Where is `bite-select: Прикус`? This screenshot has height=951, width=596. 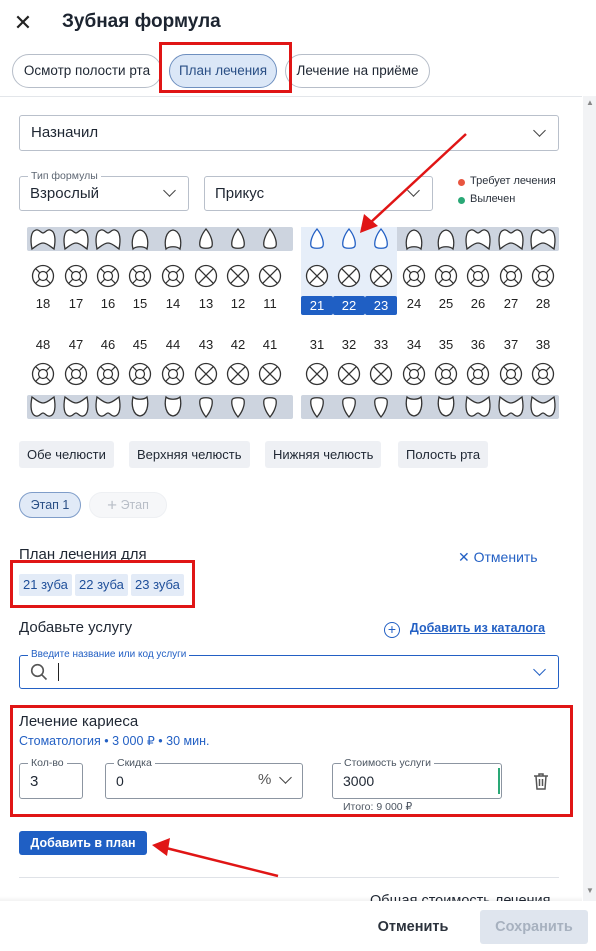 bite-select: Прикус is located at coordinates (318, 193).